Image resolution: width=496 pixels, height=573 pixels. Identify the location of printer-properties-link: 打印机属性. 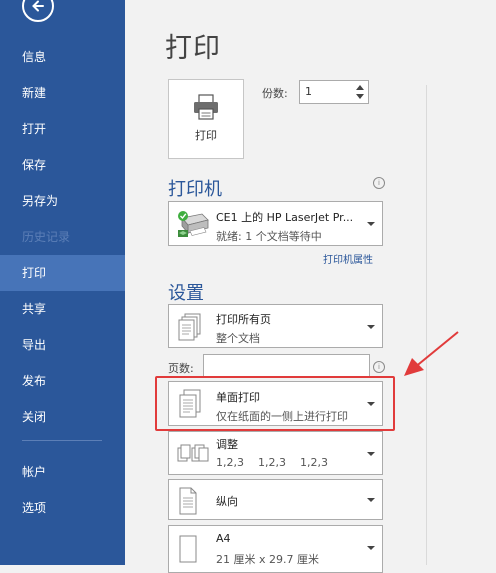
(348, 258).